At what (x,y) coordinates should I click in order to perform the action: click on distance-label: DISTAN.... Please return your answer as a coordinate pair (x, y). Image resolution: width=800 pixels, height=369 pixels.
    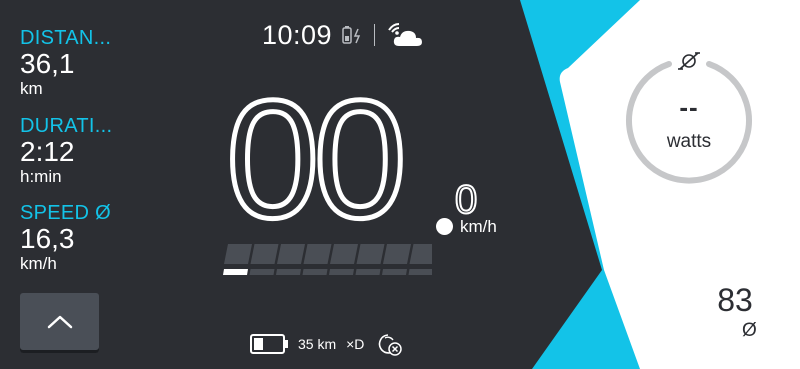
    Looking at the image, I should click on (66, 38).